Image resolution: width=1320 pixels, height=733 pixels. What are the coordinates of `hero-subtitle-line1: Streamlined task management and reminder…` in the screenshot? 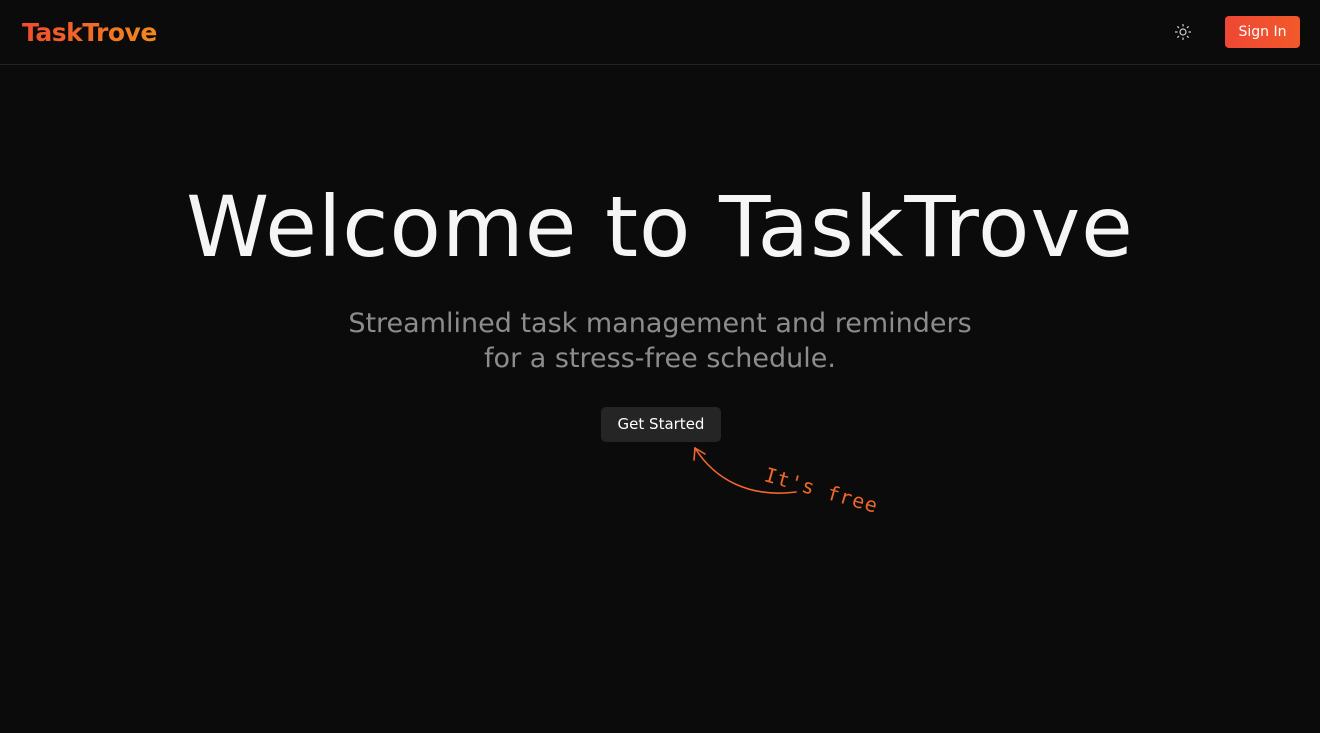 It's located at (660, 323).